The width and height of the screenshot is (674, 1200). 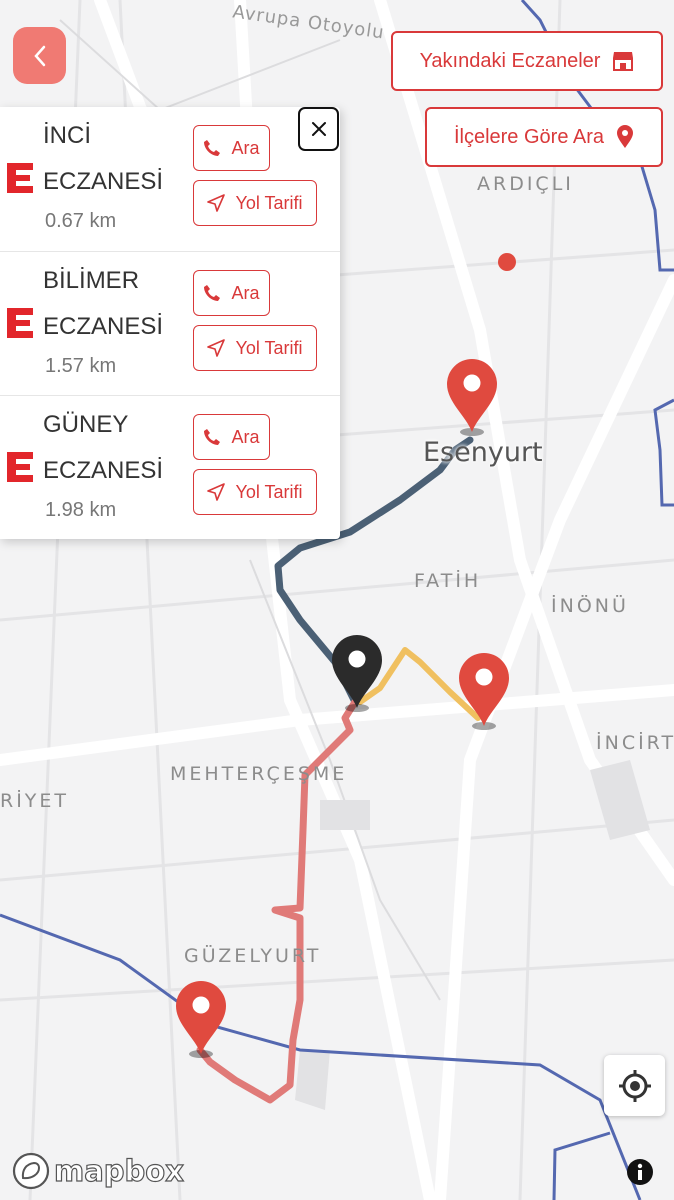 I want to click on locate-me-button, so click(x=634, y=1085).